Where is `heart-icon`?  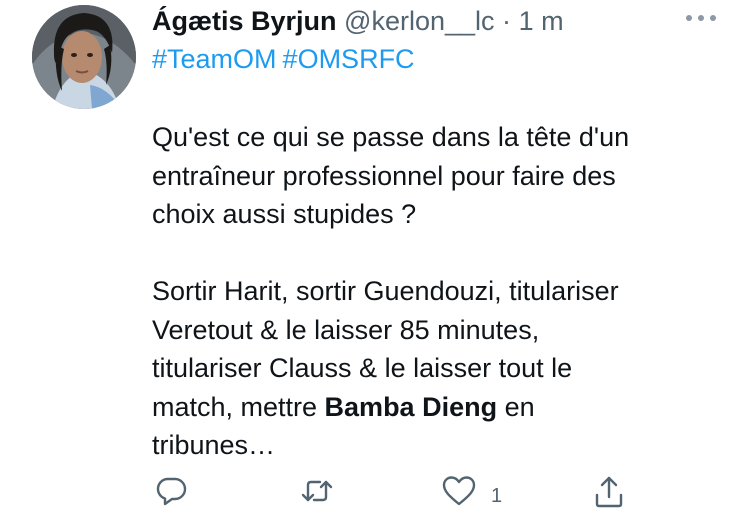
heart-icon is located at coordinates (459, 491).